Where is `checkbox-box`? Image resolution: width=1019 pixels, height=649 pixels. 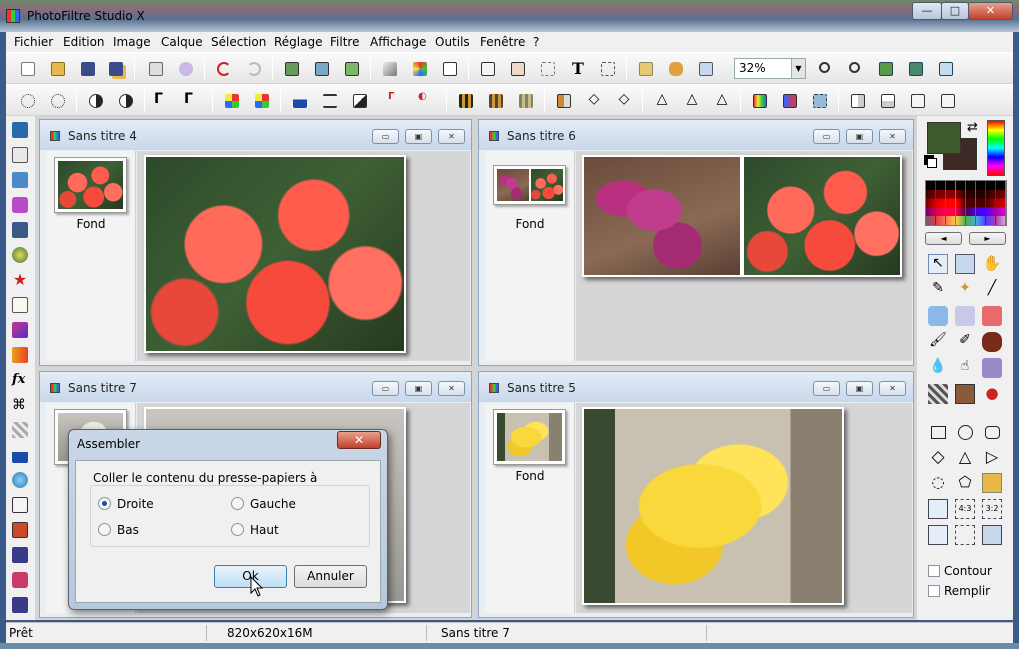
checkbox-box is located at coordinates (934, 571).